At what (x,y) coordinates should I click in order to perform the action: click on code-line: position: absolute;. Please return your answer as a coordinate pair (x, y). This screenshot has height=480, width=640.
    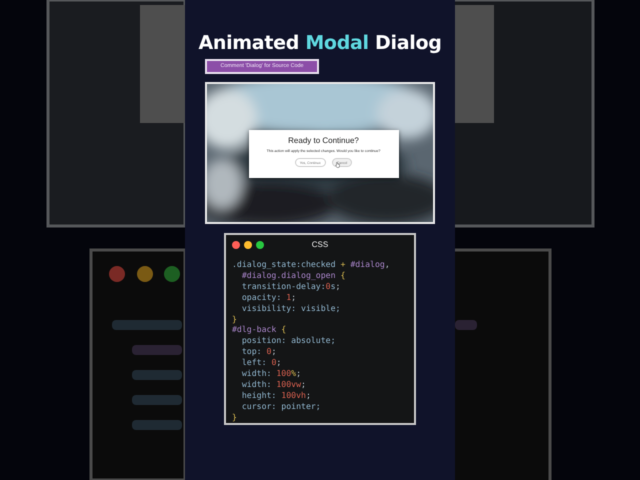
    Looking at the image, I should click on (288, 340).